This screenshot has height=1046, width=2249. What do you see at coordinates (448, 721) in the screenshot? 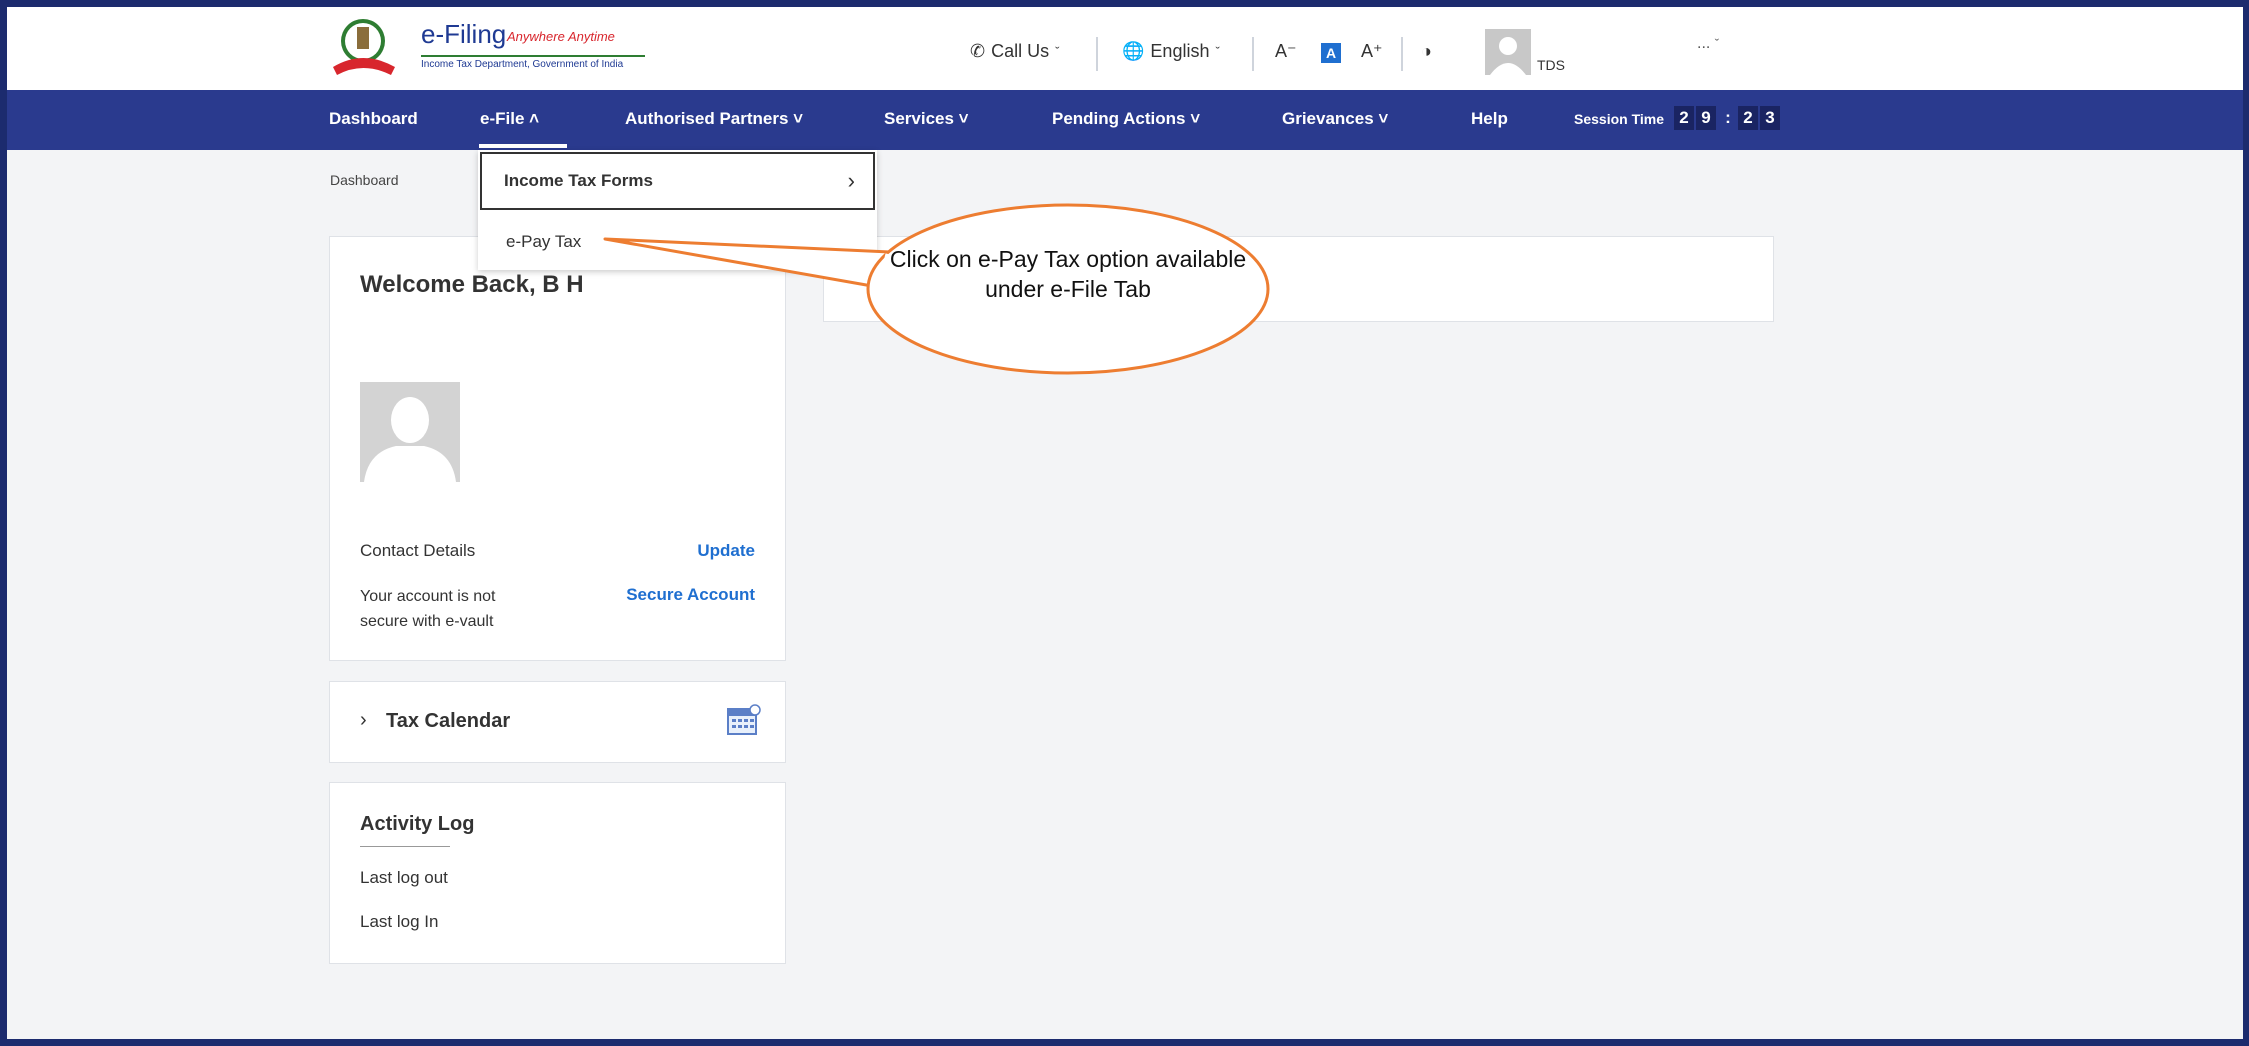
I see `tax-calendar-title: Tax Calendar` at bounding box center [448, 721].